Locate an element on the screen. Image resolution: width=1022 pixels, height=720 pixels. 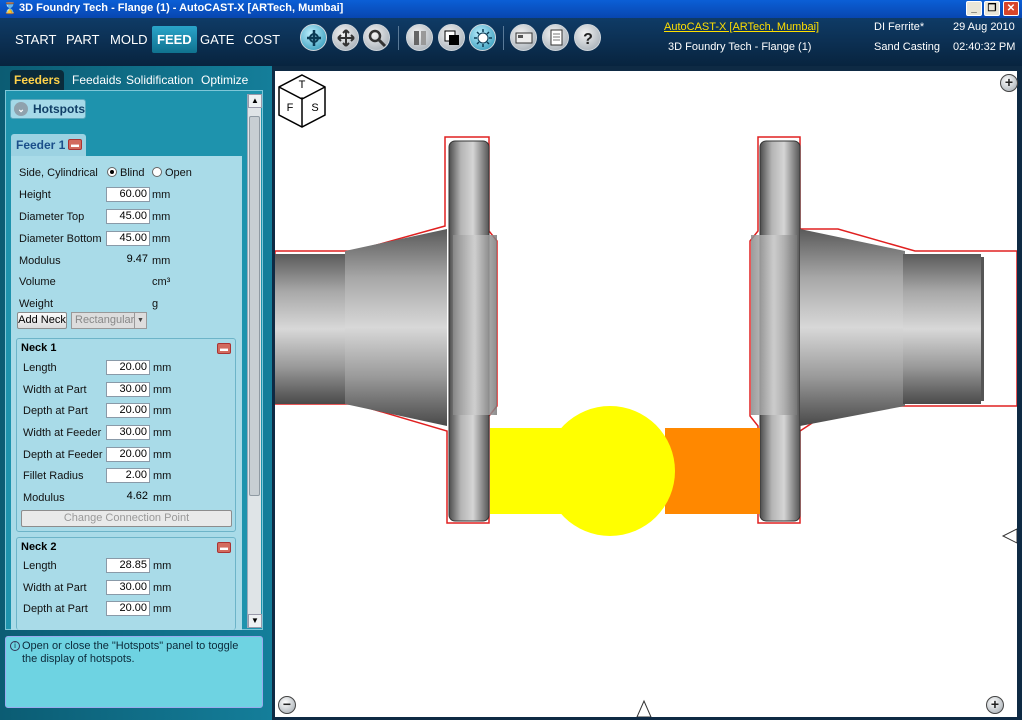
scroll-thumb is located at coordinates (254, 306).